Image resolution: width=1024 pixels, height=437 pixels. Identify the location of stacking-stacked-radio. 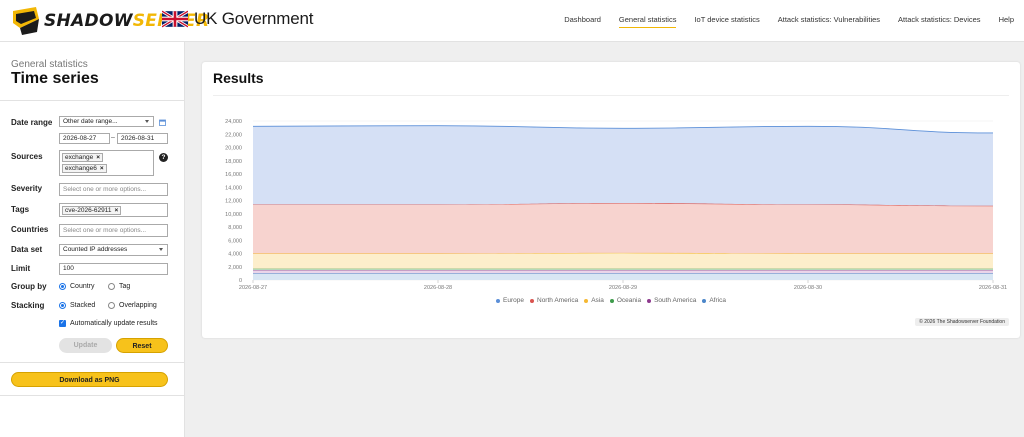
(62, 305).